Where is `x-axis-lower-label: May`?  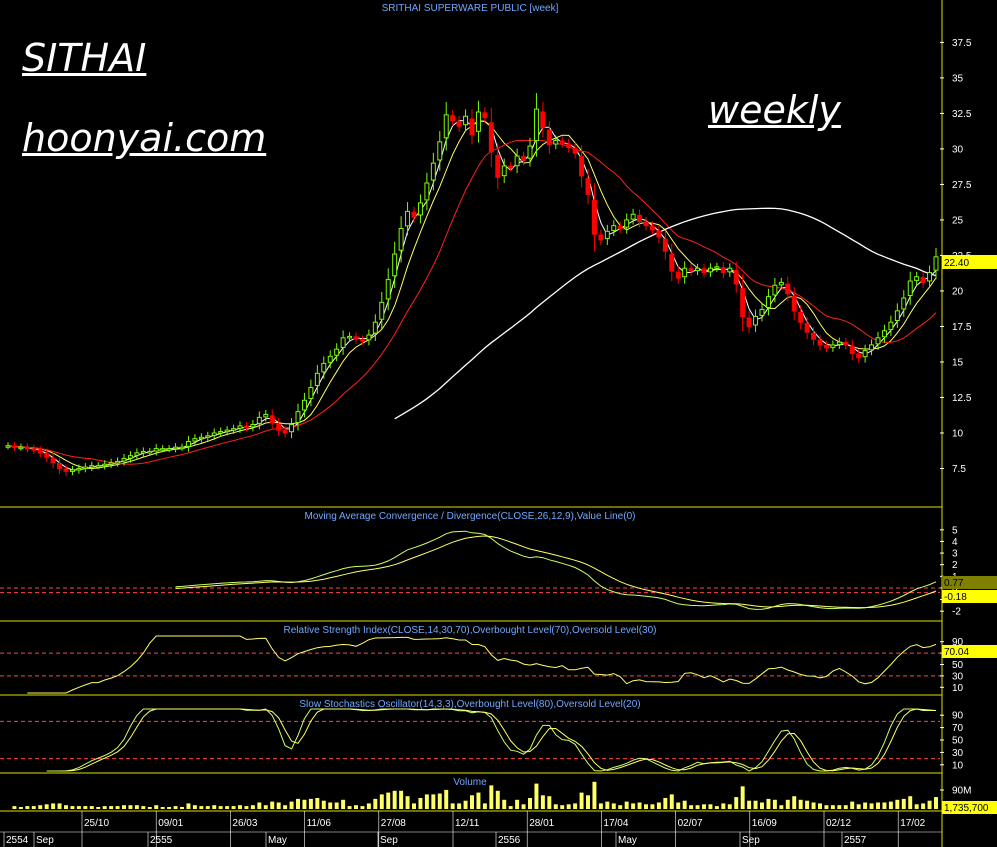 x-axis-lower-label: May is located at coordinates (277, 840).